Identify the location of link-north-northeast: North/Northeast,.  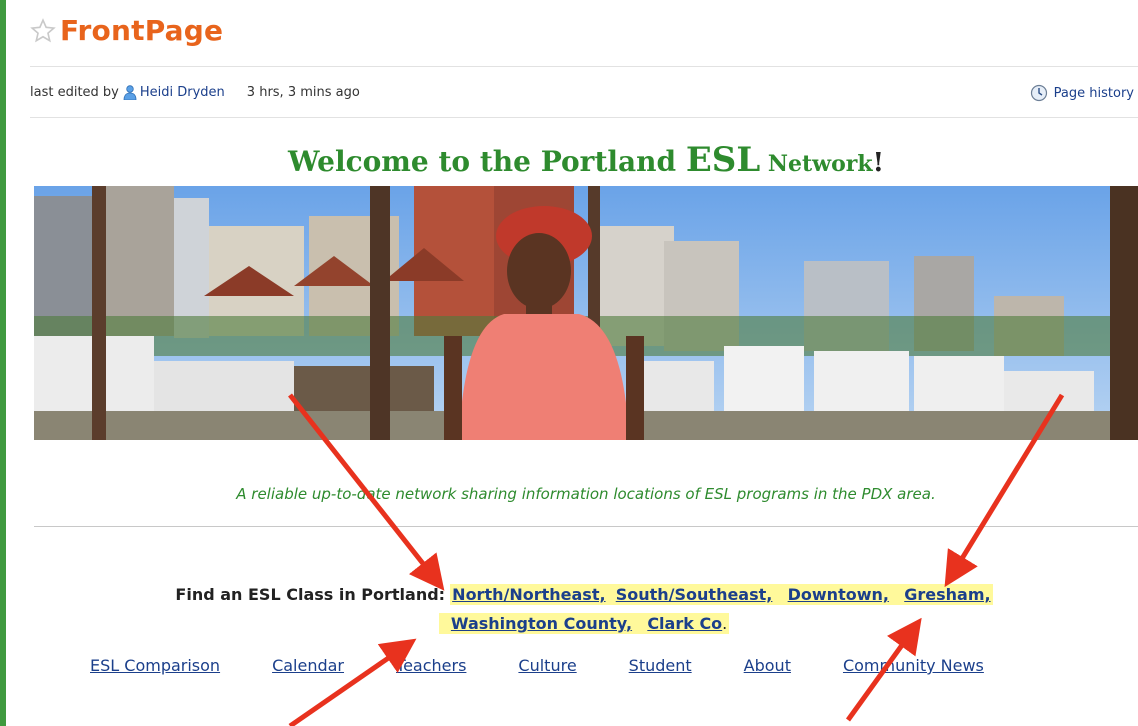
(528, 594).